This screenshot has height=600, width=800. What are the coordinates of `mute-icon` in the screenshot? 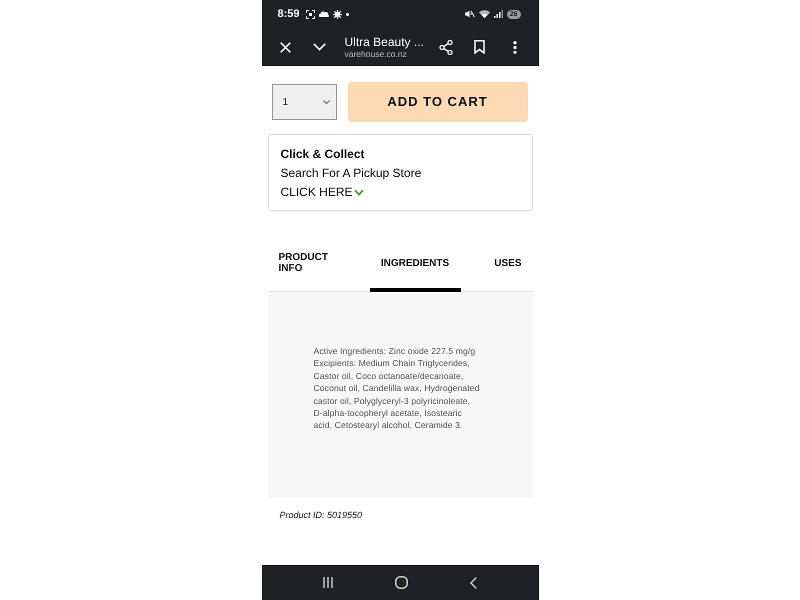 It's located at (469, 14).